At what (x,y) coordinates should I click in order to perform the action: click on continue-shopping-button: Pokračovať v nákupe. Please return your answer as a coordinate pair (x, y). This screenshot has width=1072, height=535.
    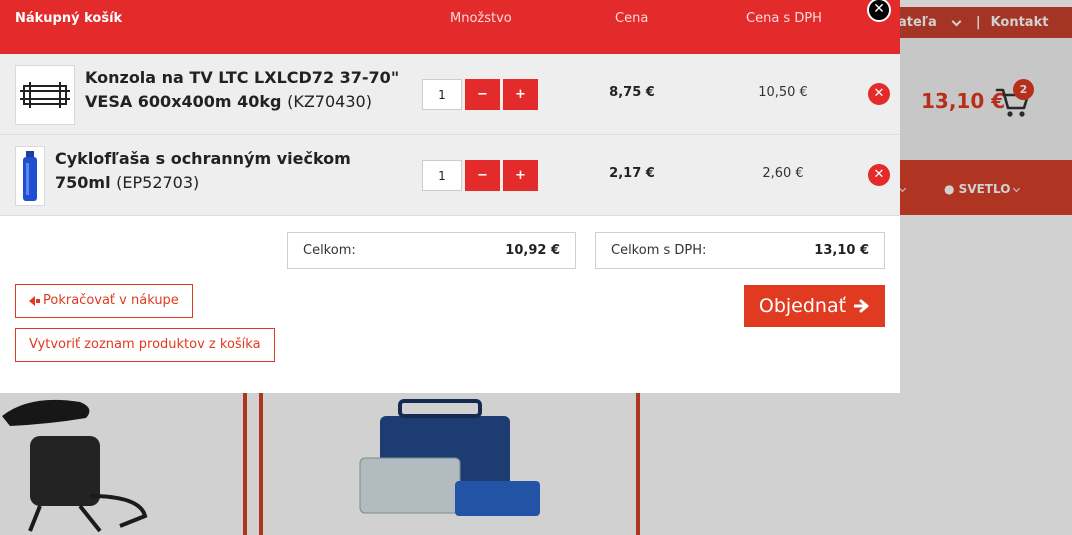
    Looking at the image, I should click on (104, 301).